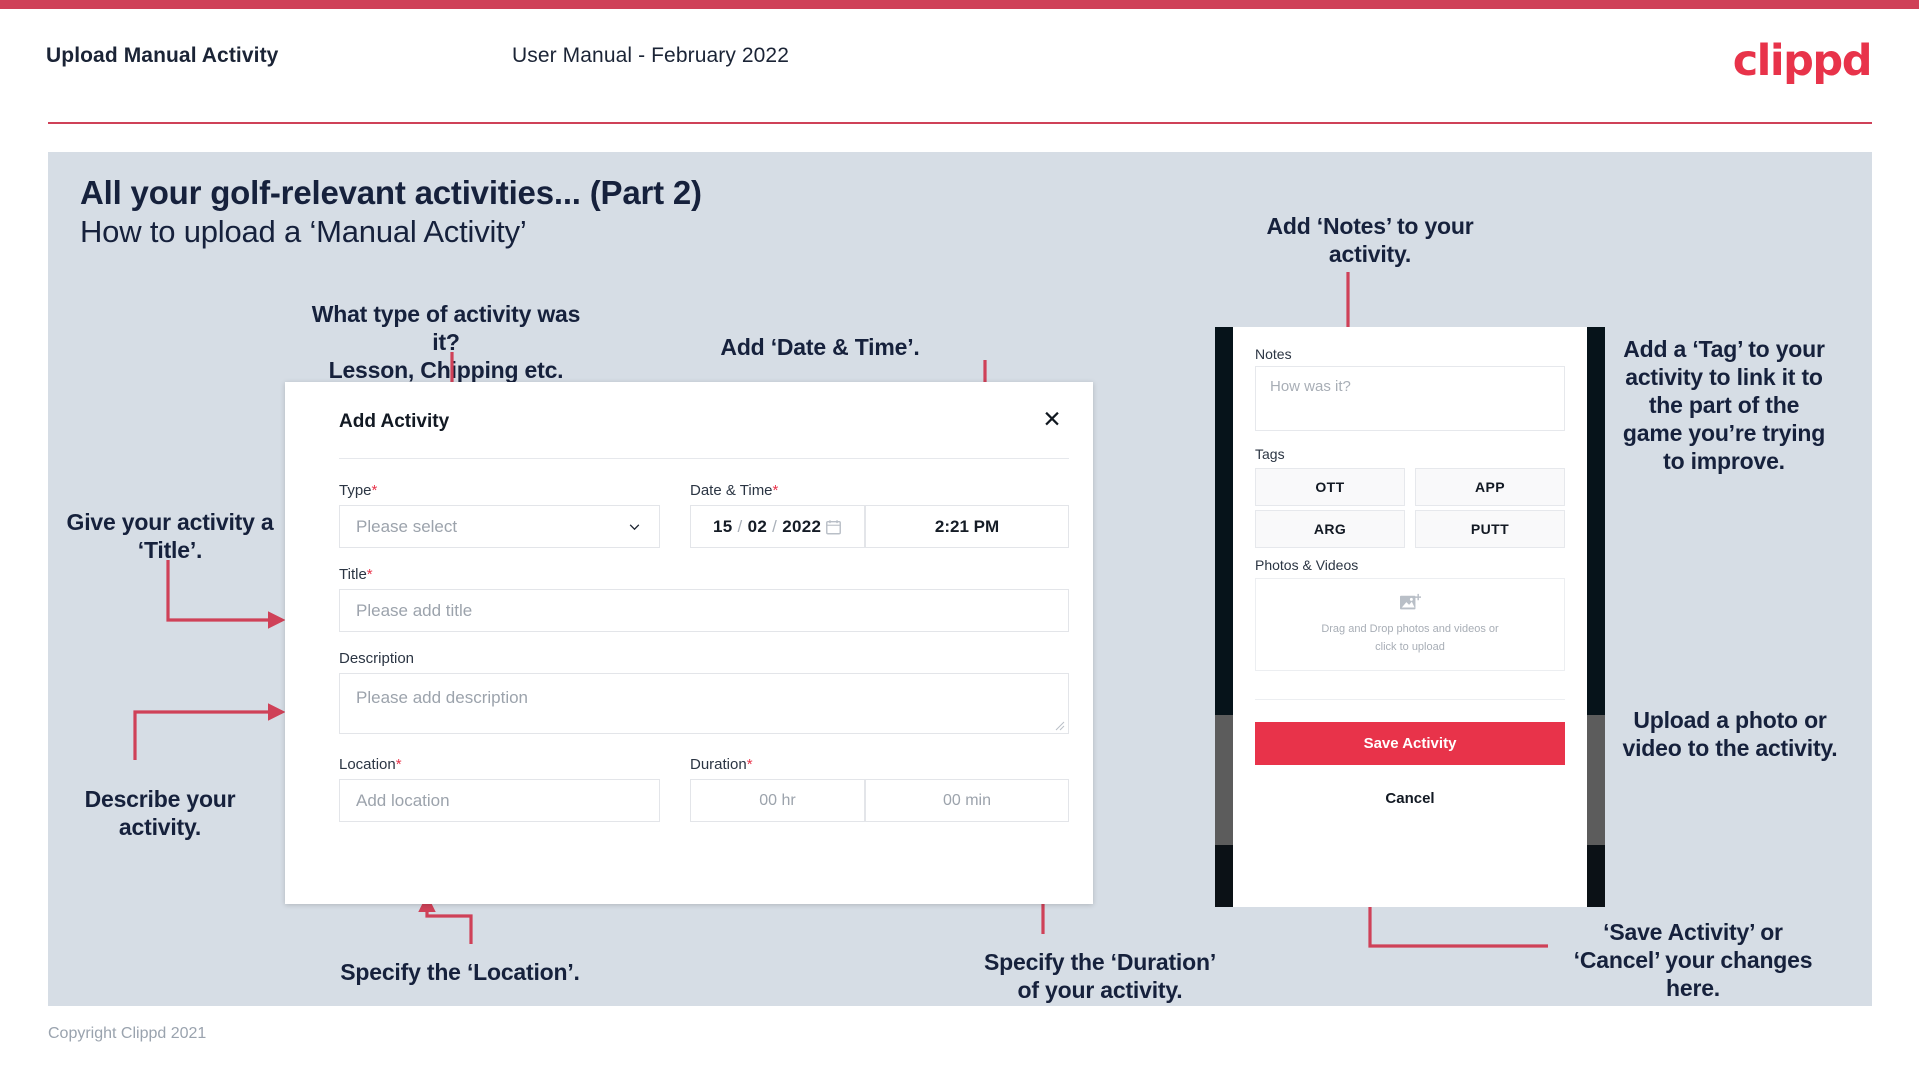 This screenshot has width=1919, height=1079. Describe the element at coordinates (398, 764) in the screenshot. I see `location-required-mark: *` at that location.